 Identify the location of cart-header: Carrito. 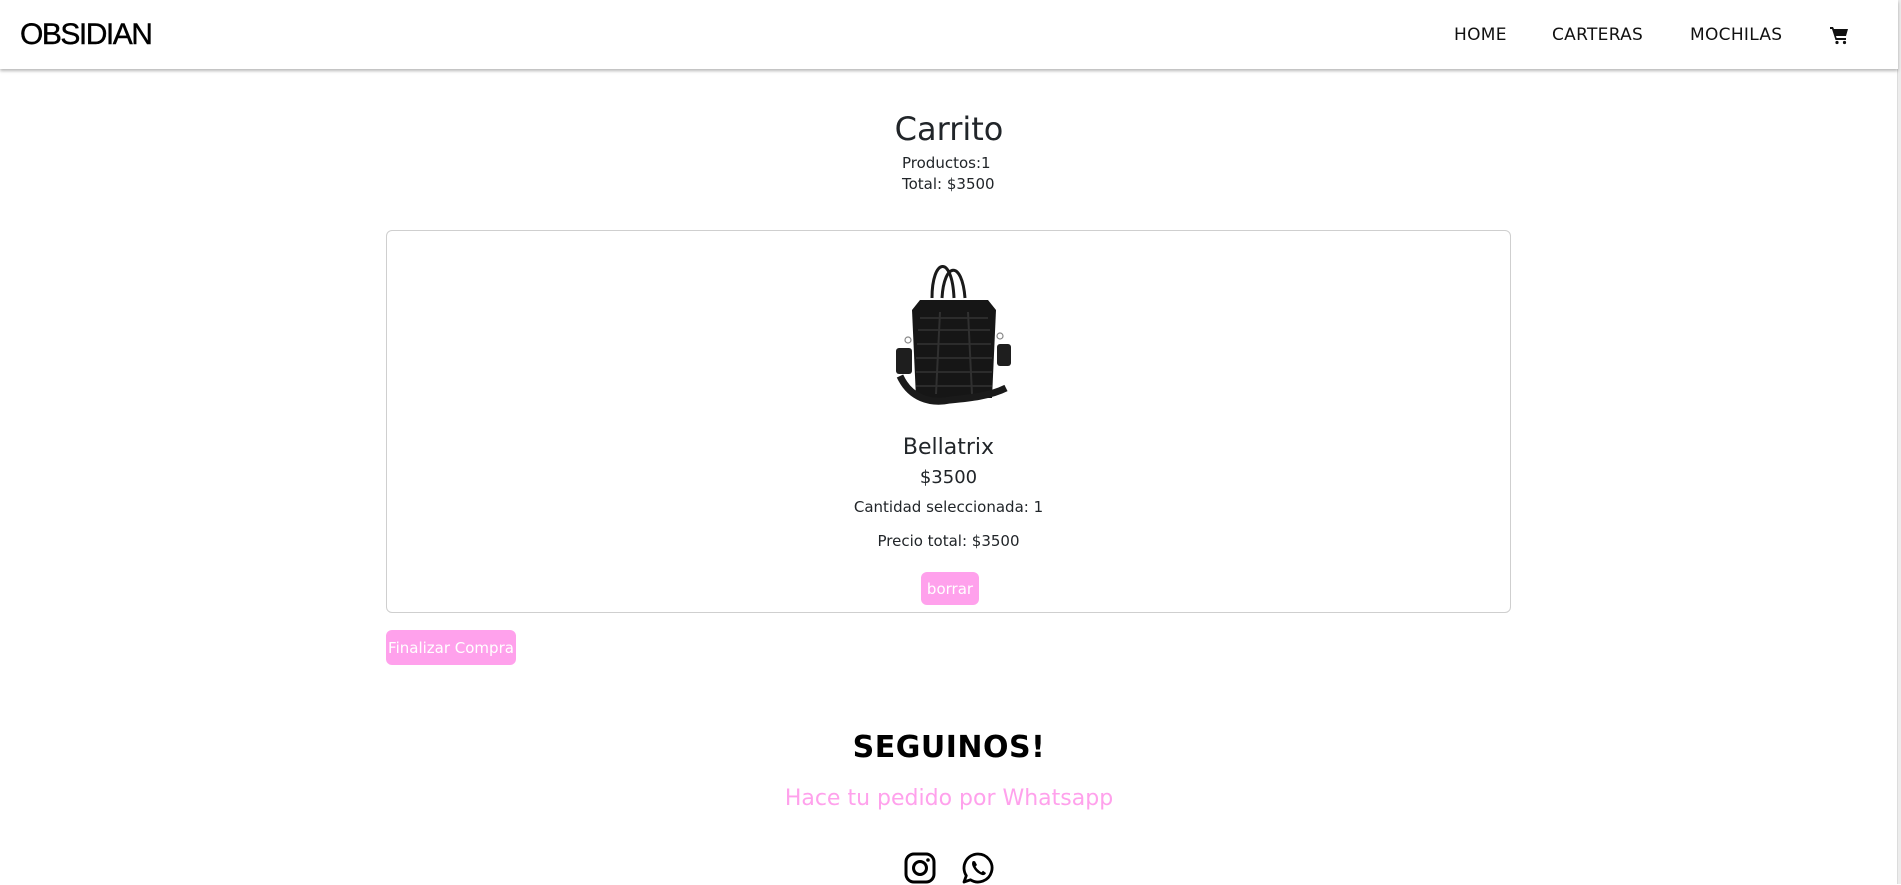
(949, 129).